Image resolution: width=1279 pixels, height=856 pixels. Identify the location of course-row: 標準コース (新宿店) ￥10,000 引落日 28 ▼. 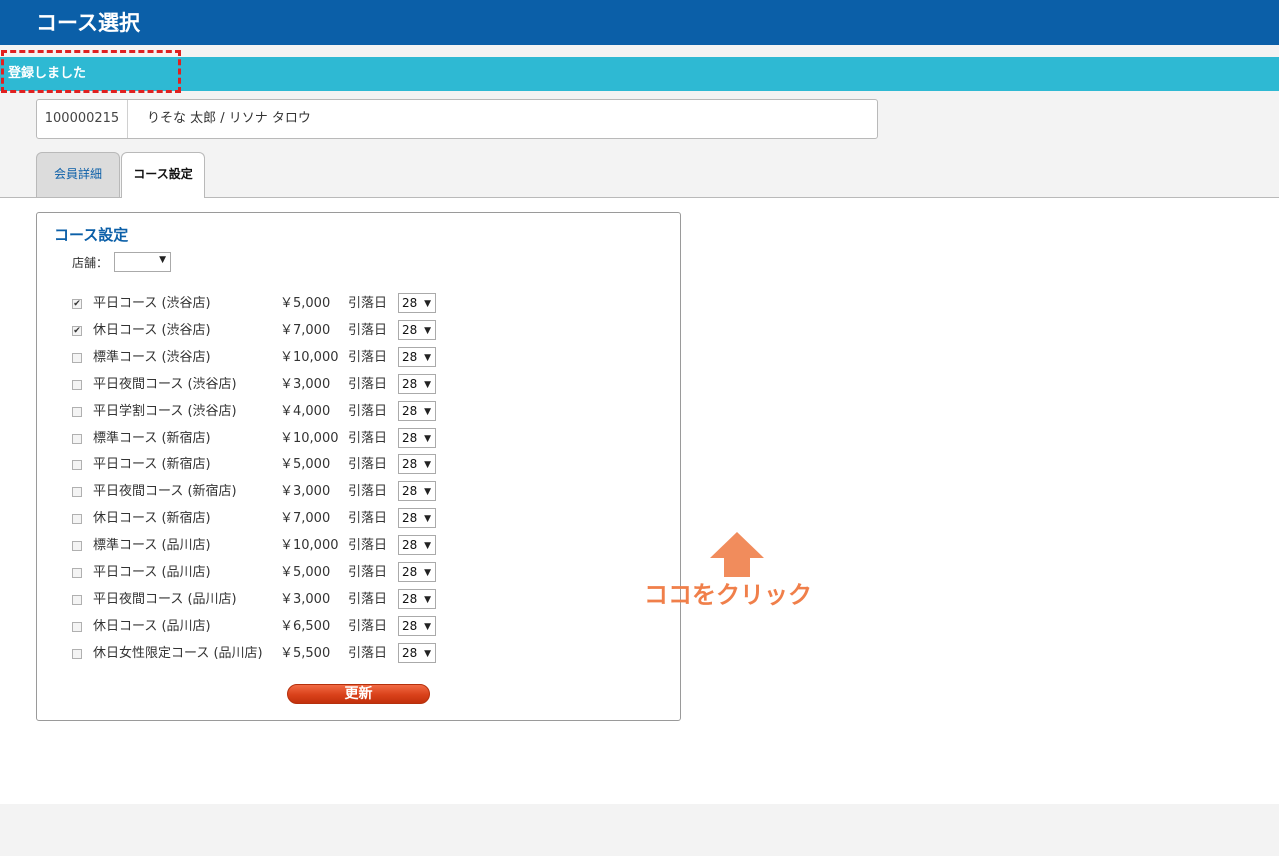
(262, 438).